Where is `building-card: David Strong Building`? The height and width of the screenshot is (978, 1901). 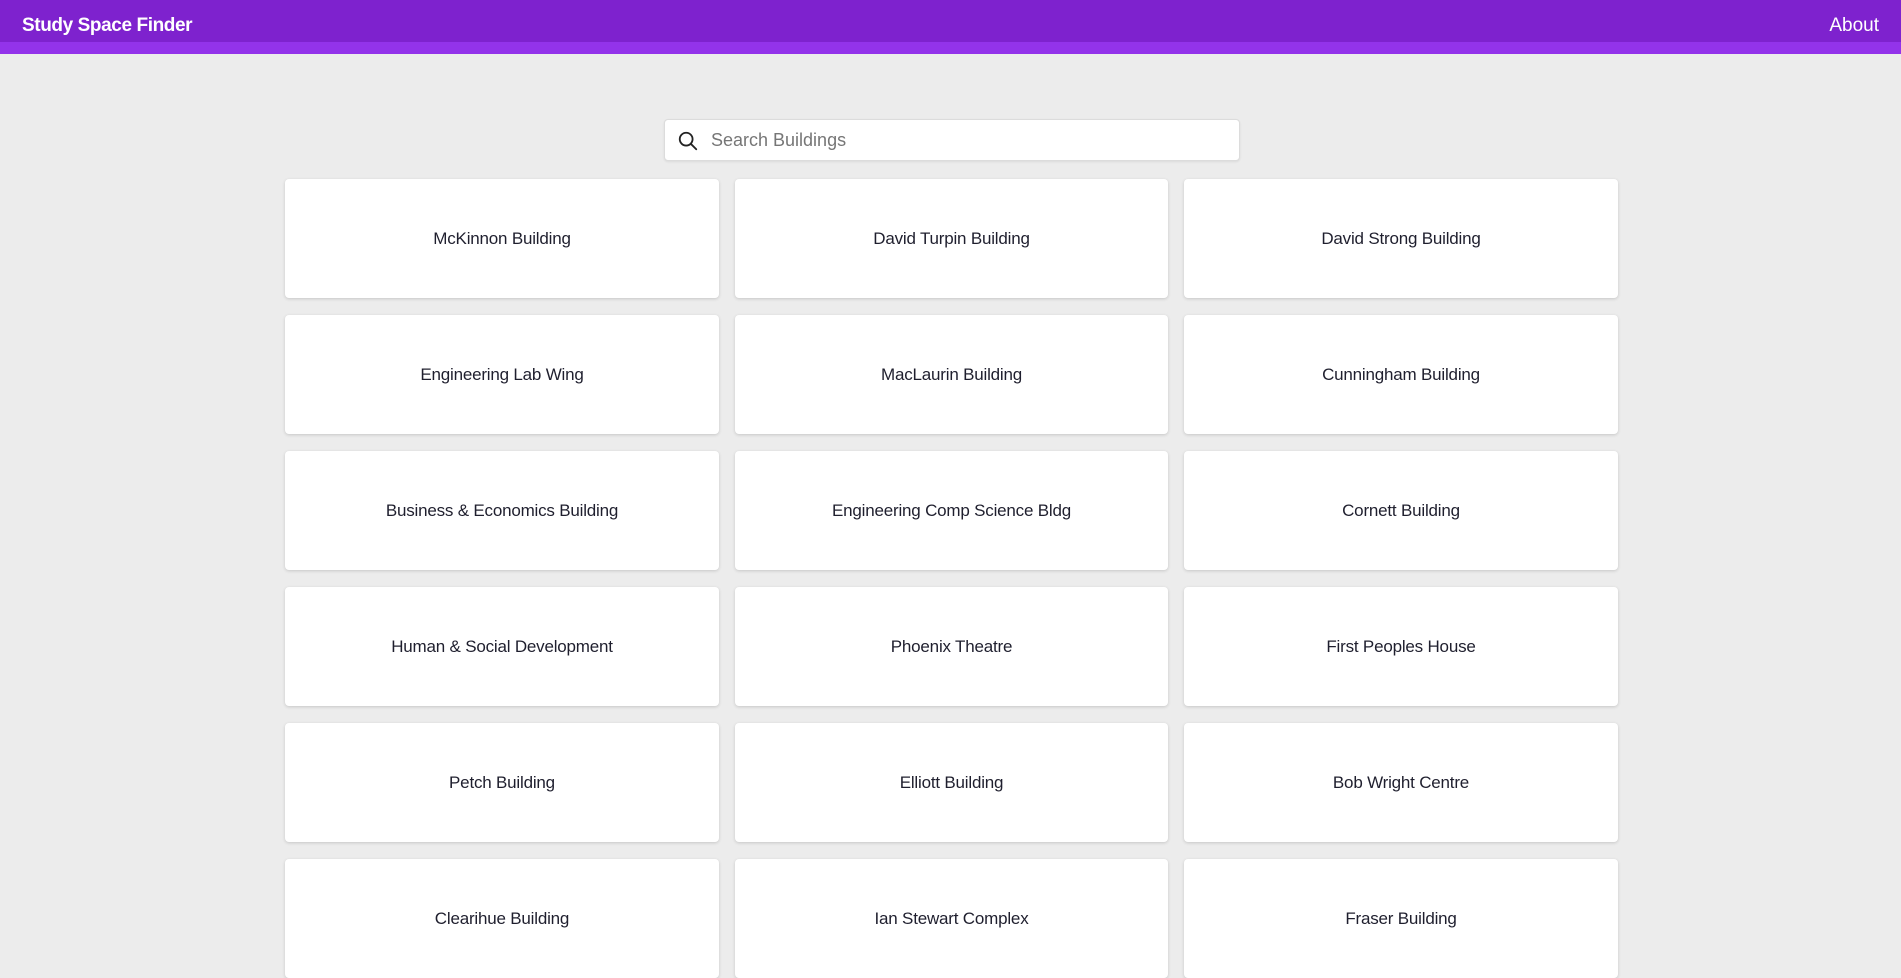
building-card: David Strong Building is located at coordinates (1401, 238).